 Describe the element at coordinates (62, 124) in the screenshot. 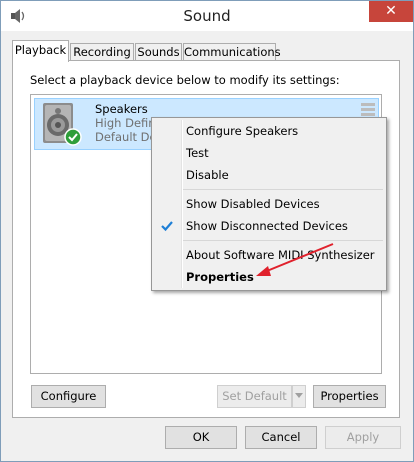

I see `speaker-device-icon` at that location.